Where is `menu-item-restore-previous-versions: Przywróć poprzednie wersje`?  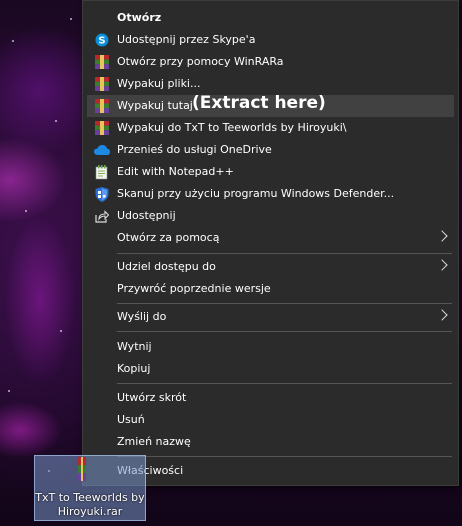 menu-item-restore-previous-versions: Przywróć poprzednie wersje is located at coordinates (270, 289).